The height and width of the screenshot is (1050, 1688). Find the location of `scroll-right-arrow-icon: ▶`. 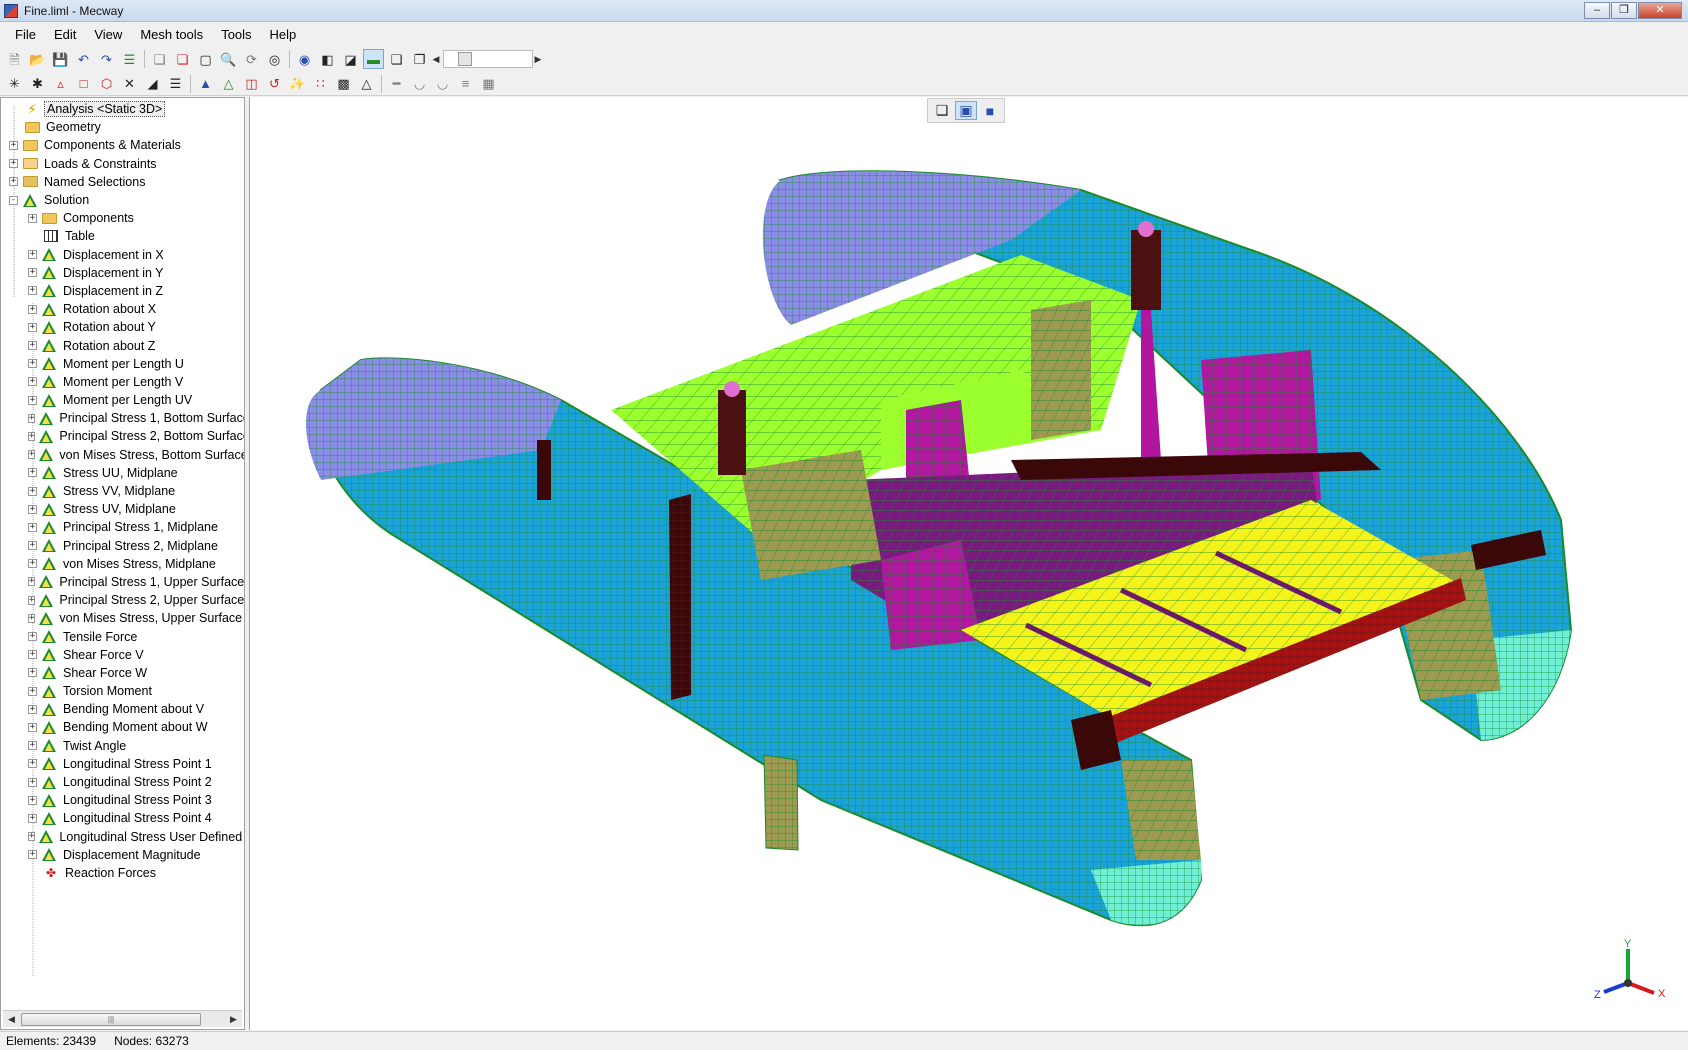

scroll-right-arrow-icon: ▶ is located at coordinates (233, 1019).